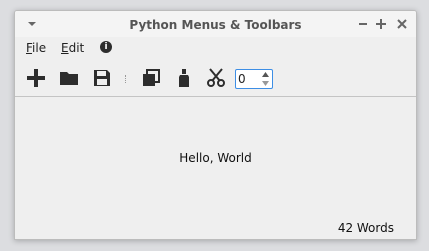 The height and width of the screenshot is (251, 429). Describe the element at coordinates (215, 48) in the screenshot. I see `menu-bar: File Edit i` at that location.